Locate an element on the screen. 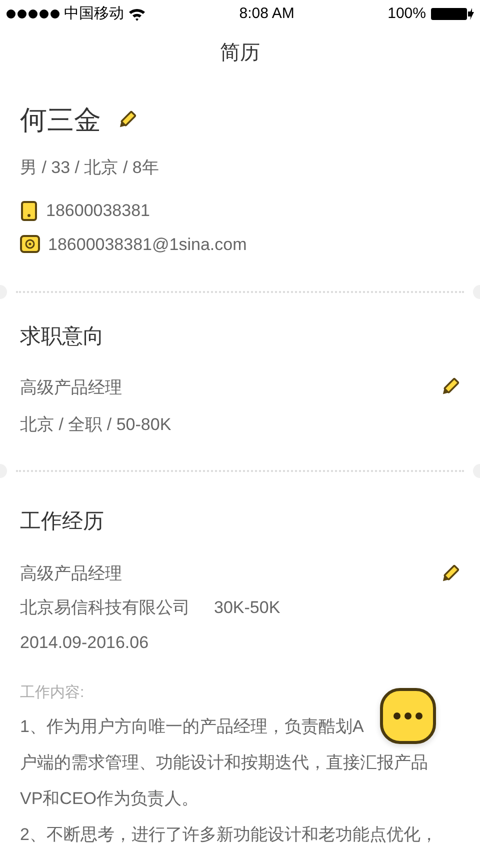 Image resolution: width=480 pixels, height=853 pixels. company-name: 北京易信科技有限公司 is located at coordinates (105, 607).